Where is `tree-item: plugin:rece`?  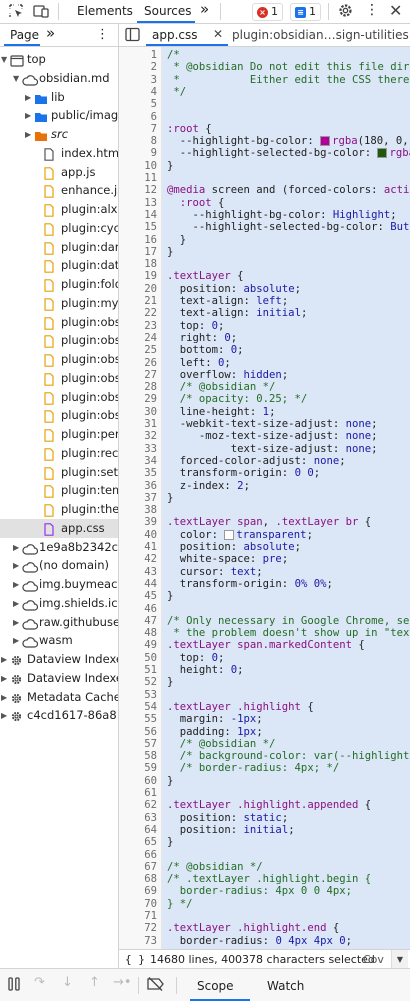 tree-item: plugin:rece is located at coordinates (59, 453).